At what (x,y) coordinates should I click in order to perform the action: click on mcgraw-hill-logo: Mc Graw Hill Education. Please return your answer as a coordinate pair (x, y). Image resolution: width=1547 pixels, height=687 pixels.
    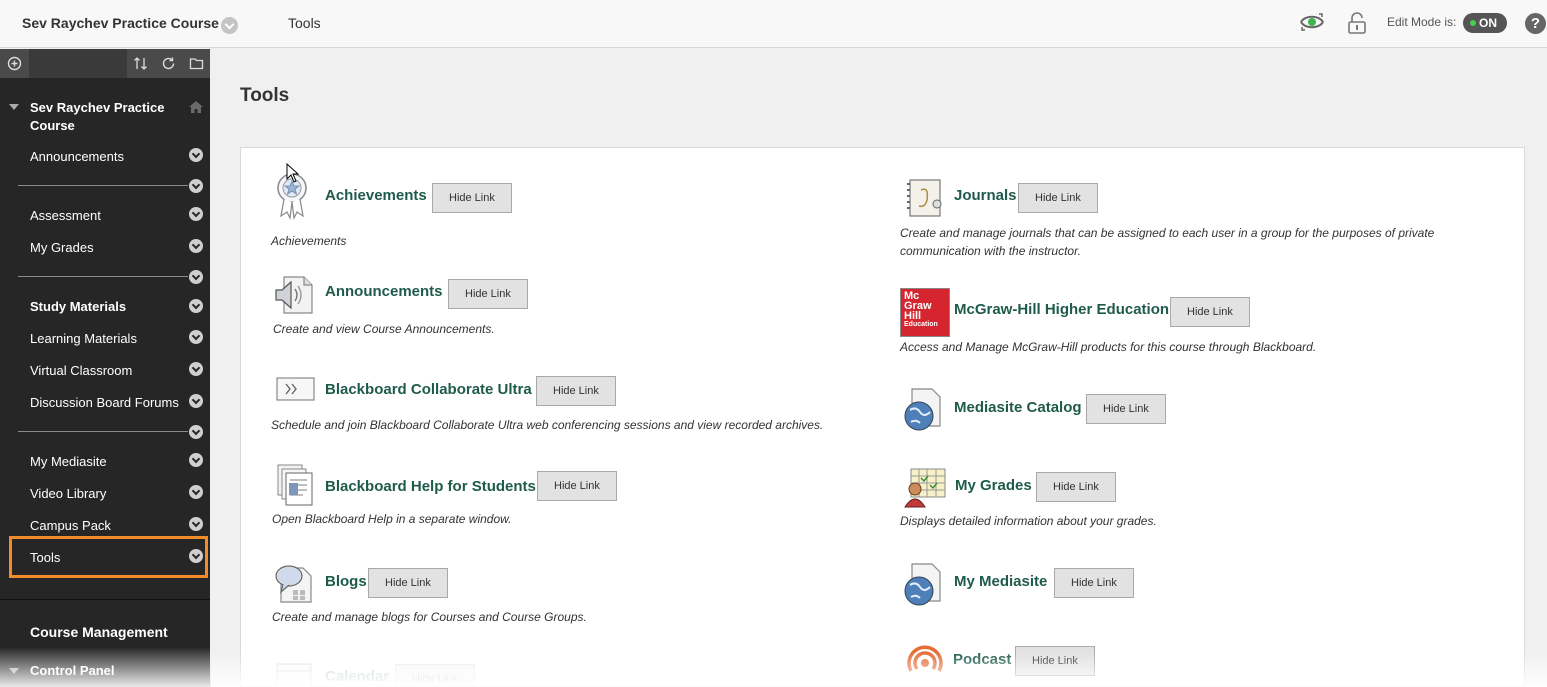
    Looking at the image, I should click on (925, 312).